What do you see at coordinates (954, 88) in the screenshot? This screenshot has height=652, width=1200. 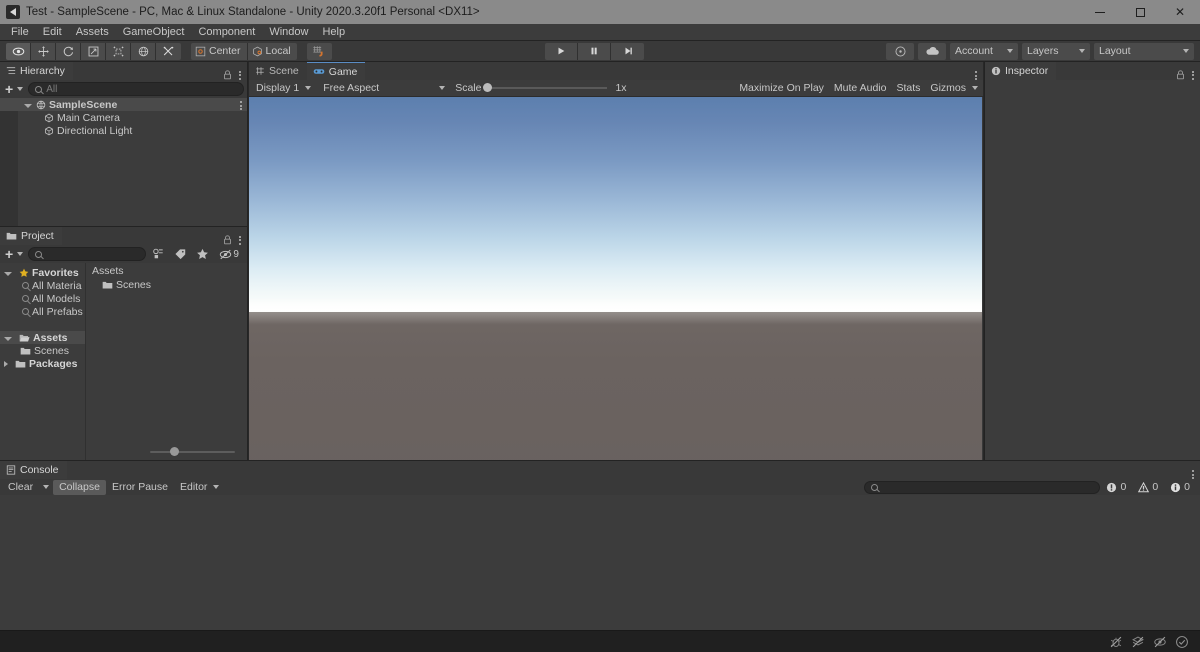 I see `gizmos-button: Gizmos` at bounding box center [954, 88].